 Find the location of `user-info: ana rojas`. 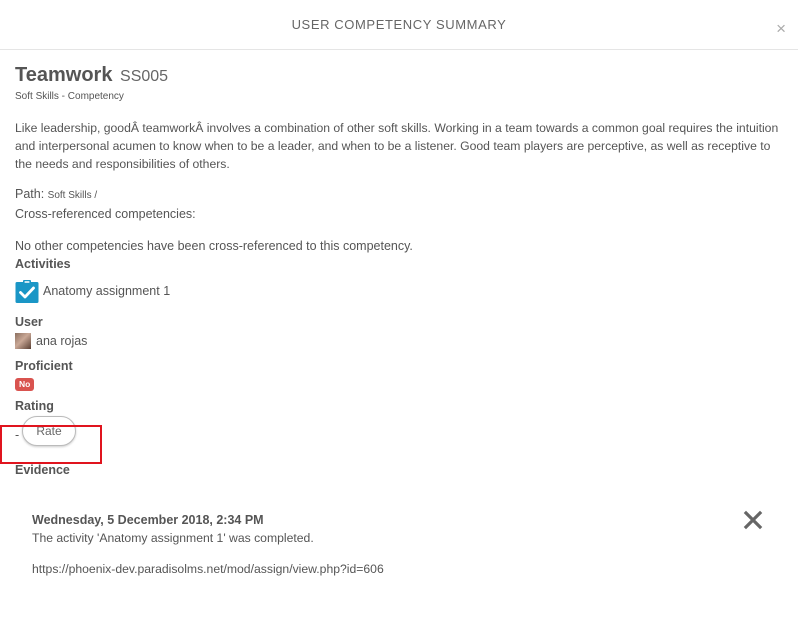

user-info: ana rojas is located at coordinates (400, 341).